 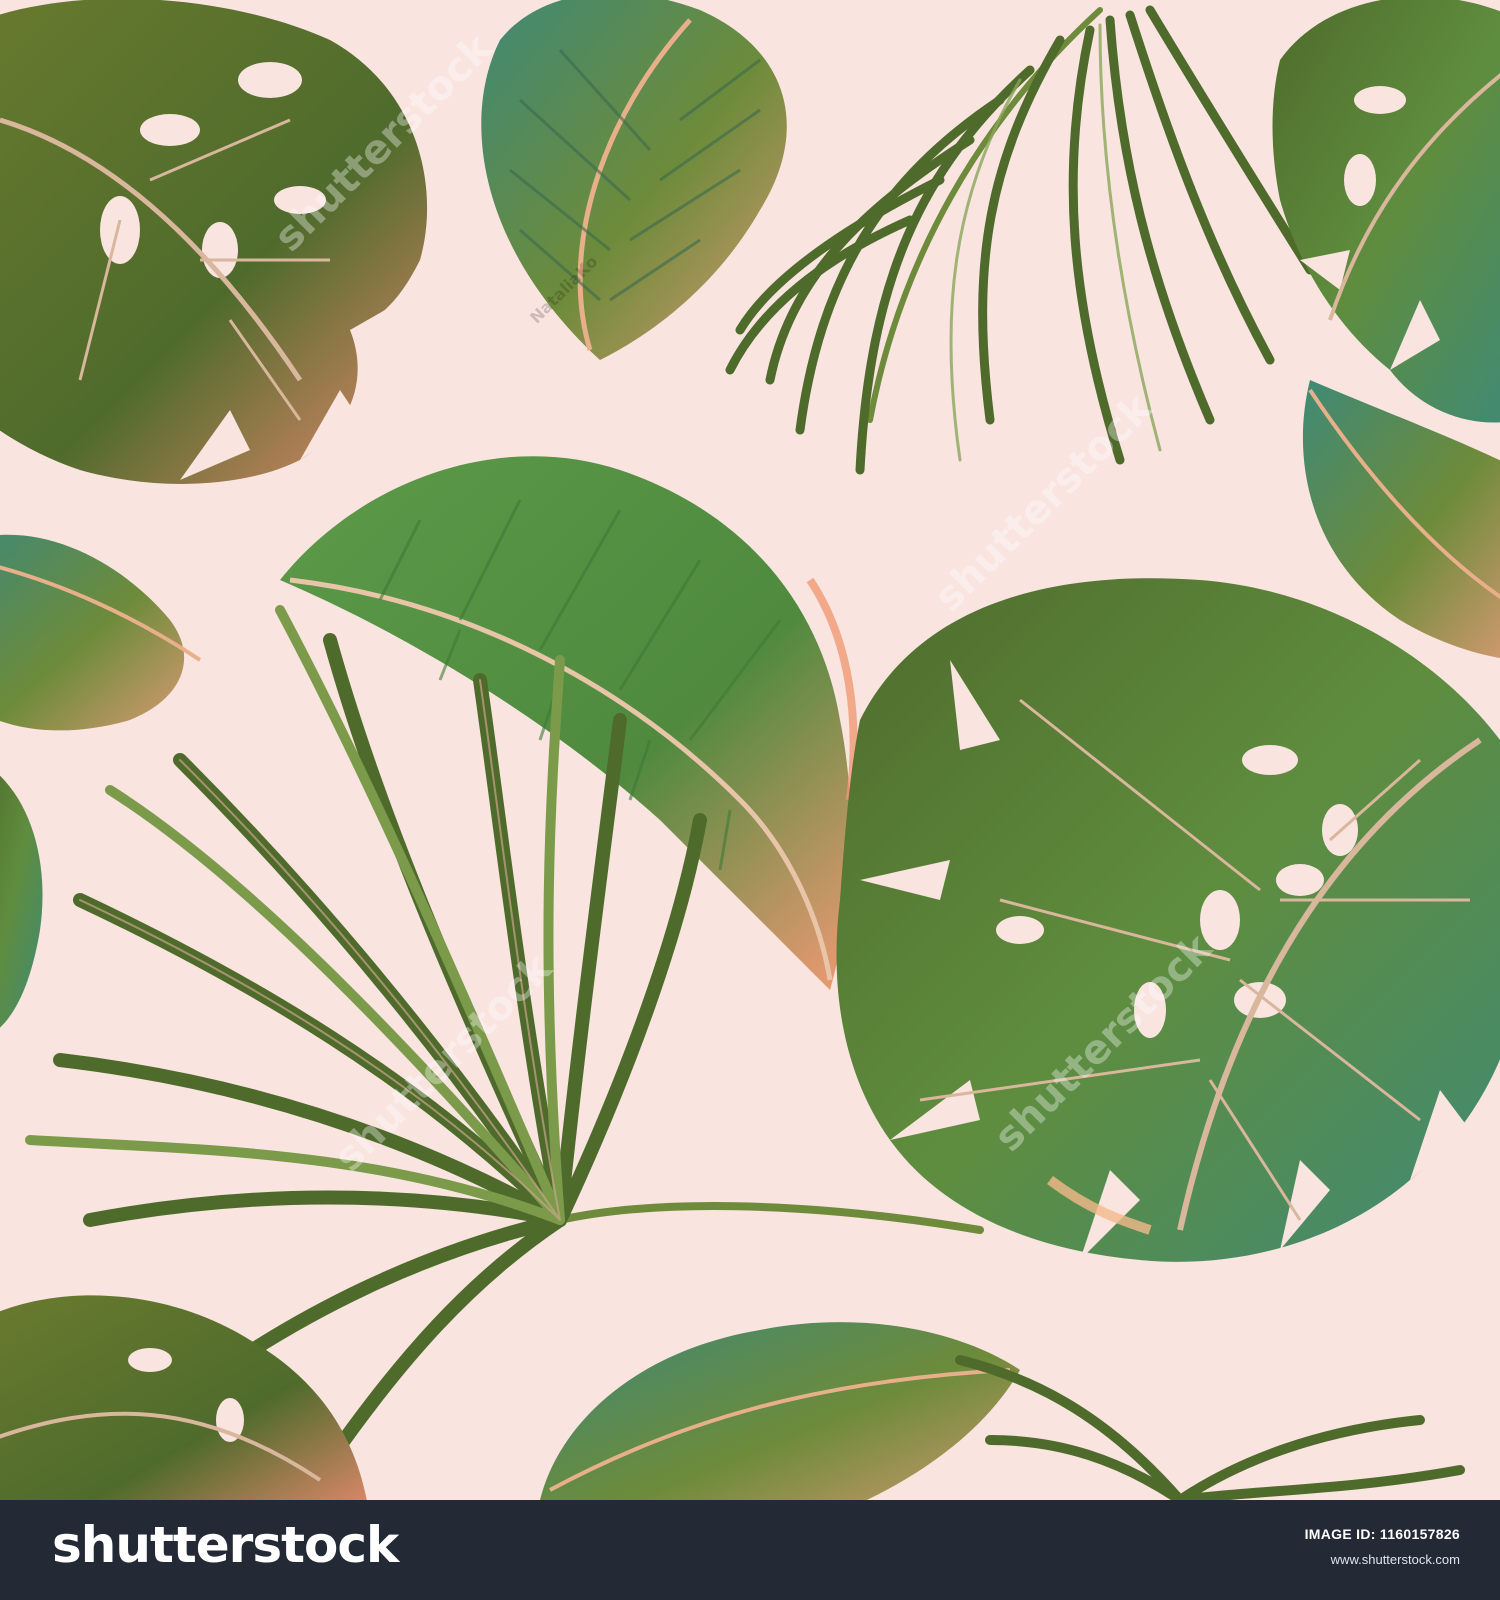 I want to click on calathea-leaf-center, so click(x=569, y=723).